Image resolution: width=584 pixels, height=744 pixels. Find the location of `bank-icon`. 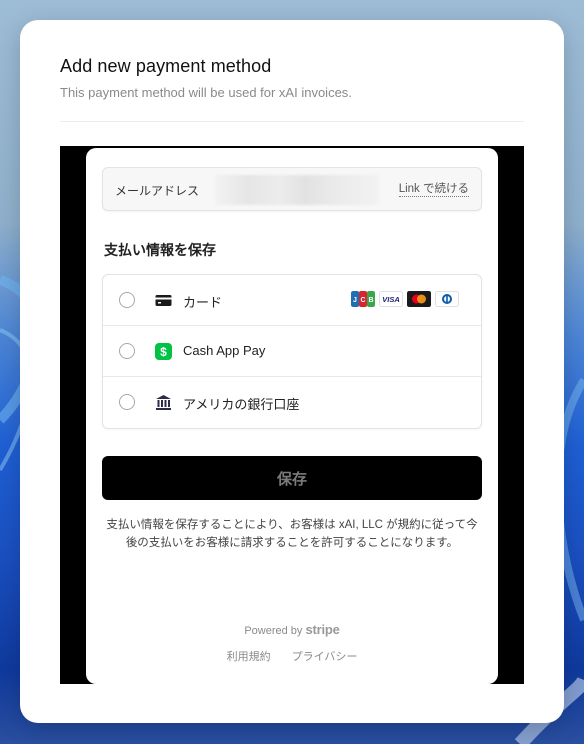

bank-icon is located at coordinates (163, 402).